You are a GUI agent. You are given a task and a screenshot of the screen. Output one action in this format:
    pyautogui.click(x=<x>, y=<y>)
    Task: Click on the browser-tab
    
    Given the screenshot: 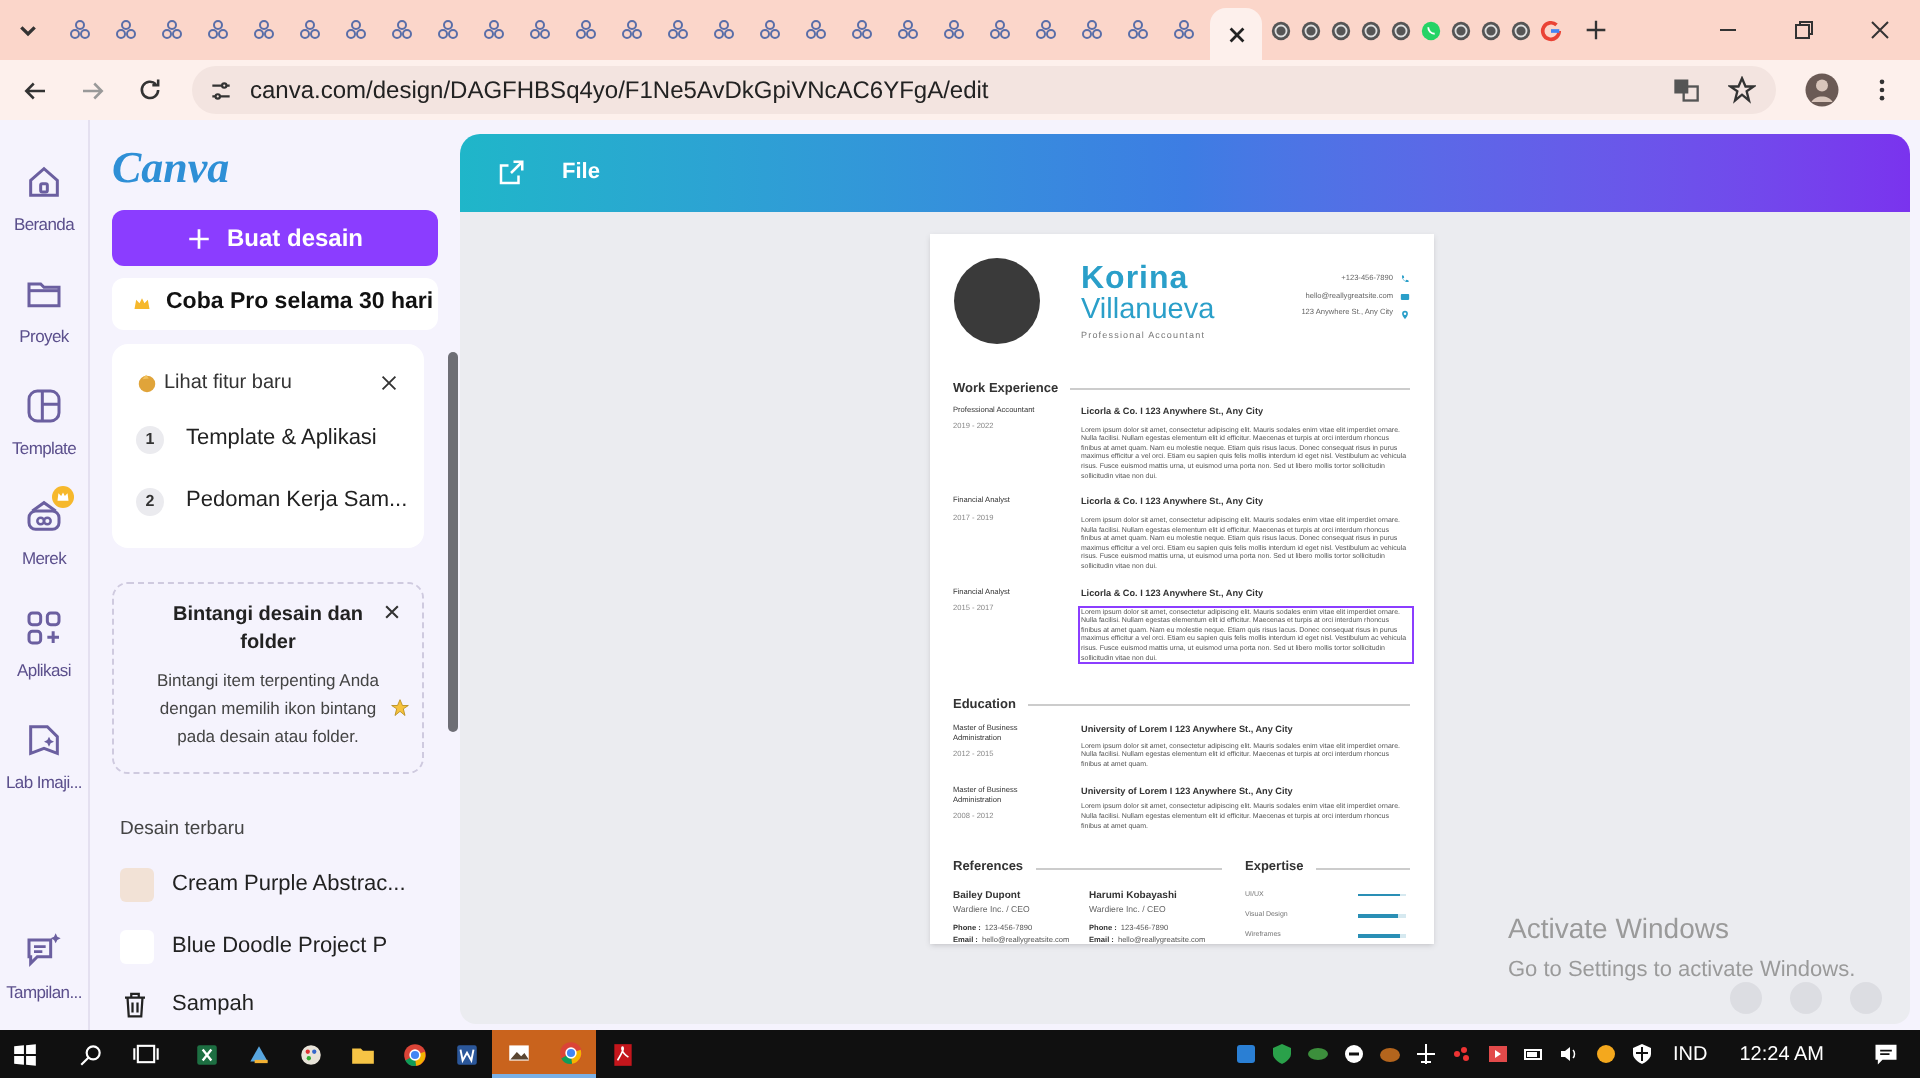 What is the action you would take?
    pyautogui.click(x=1236, y=34)
    